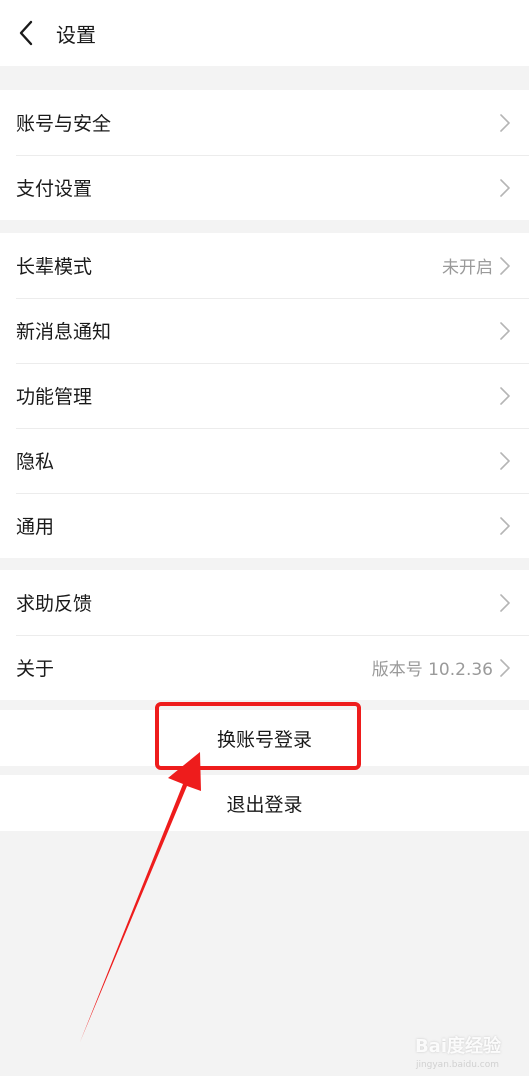  Describe the element at coordinates (54, 267) in the screenshot. I see `settings-item-label: 长辈模式` at that location.